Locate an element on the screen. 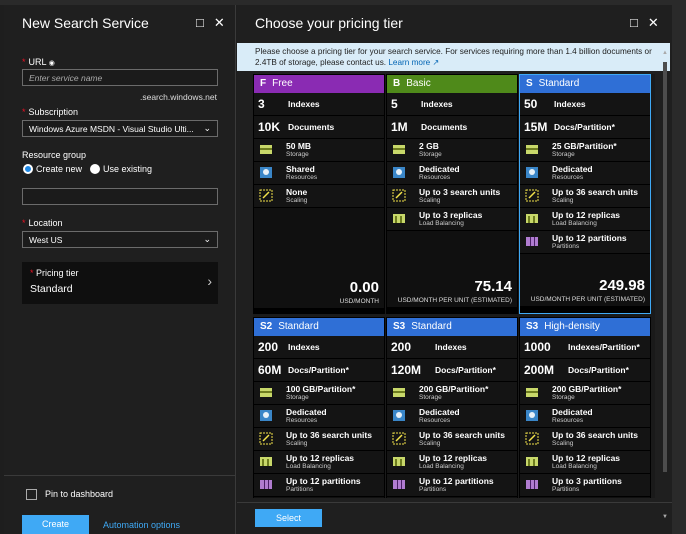 The image size is (686, 534). location-select: West US ⌄ is located at coordinates (120, 239).